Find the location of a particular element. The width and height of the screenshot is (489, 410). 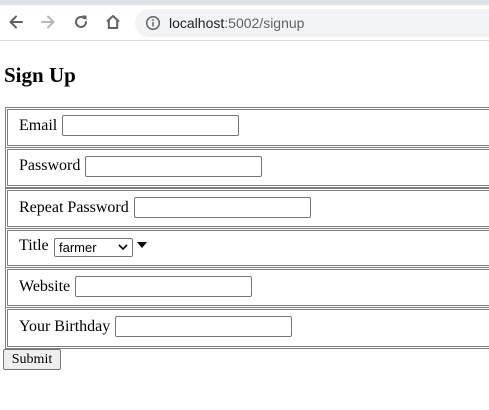

address-bar: localhost:5002/signup is located at coordinates (312, 23).